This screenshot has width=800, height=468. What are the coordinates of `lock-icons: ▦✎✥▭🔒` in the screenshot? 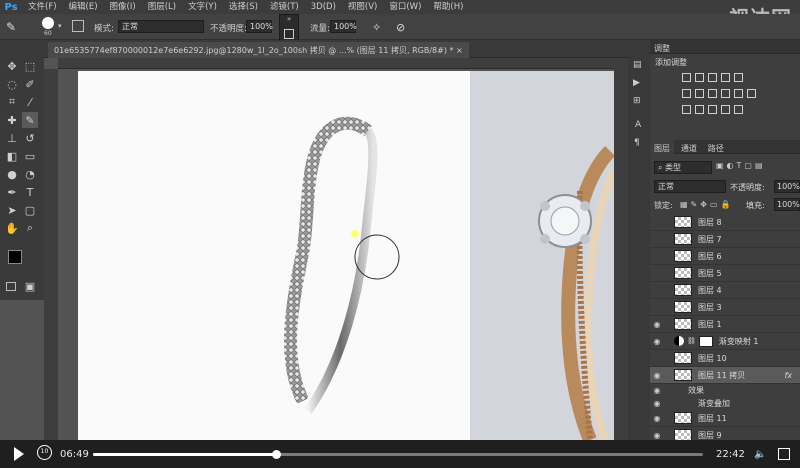 It's located at (706, 204).